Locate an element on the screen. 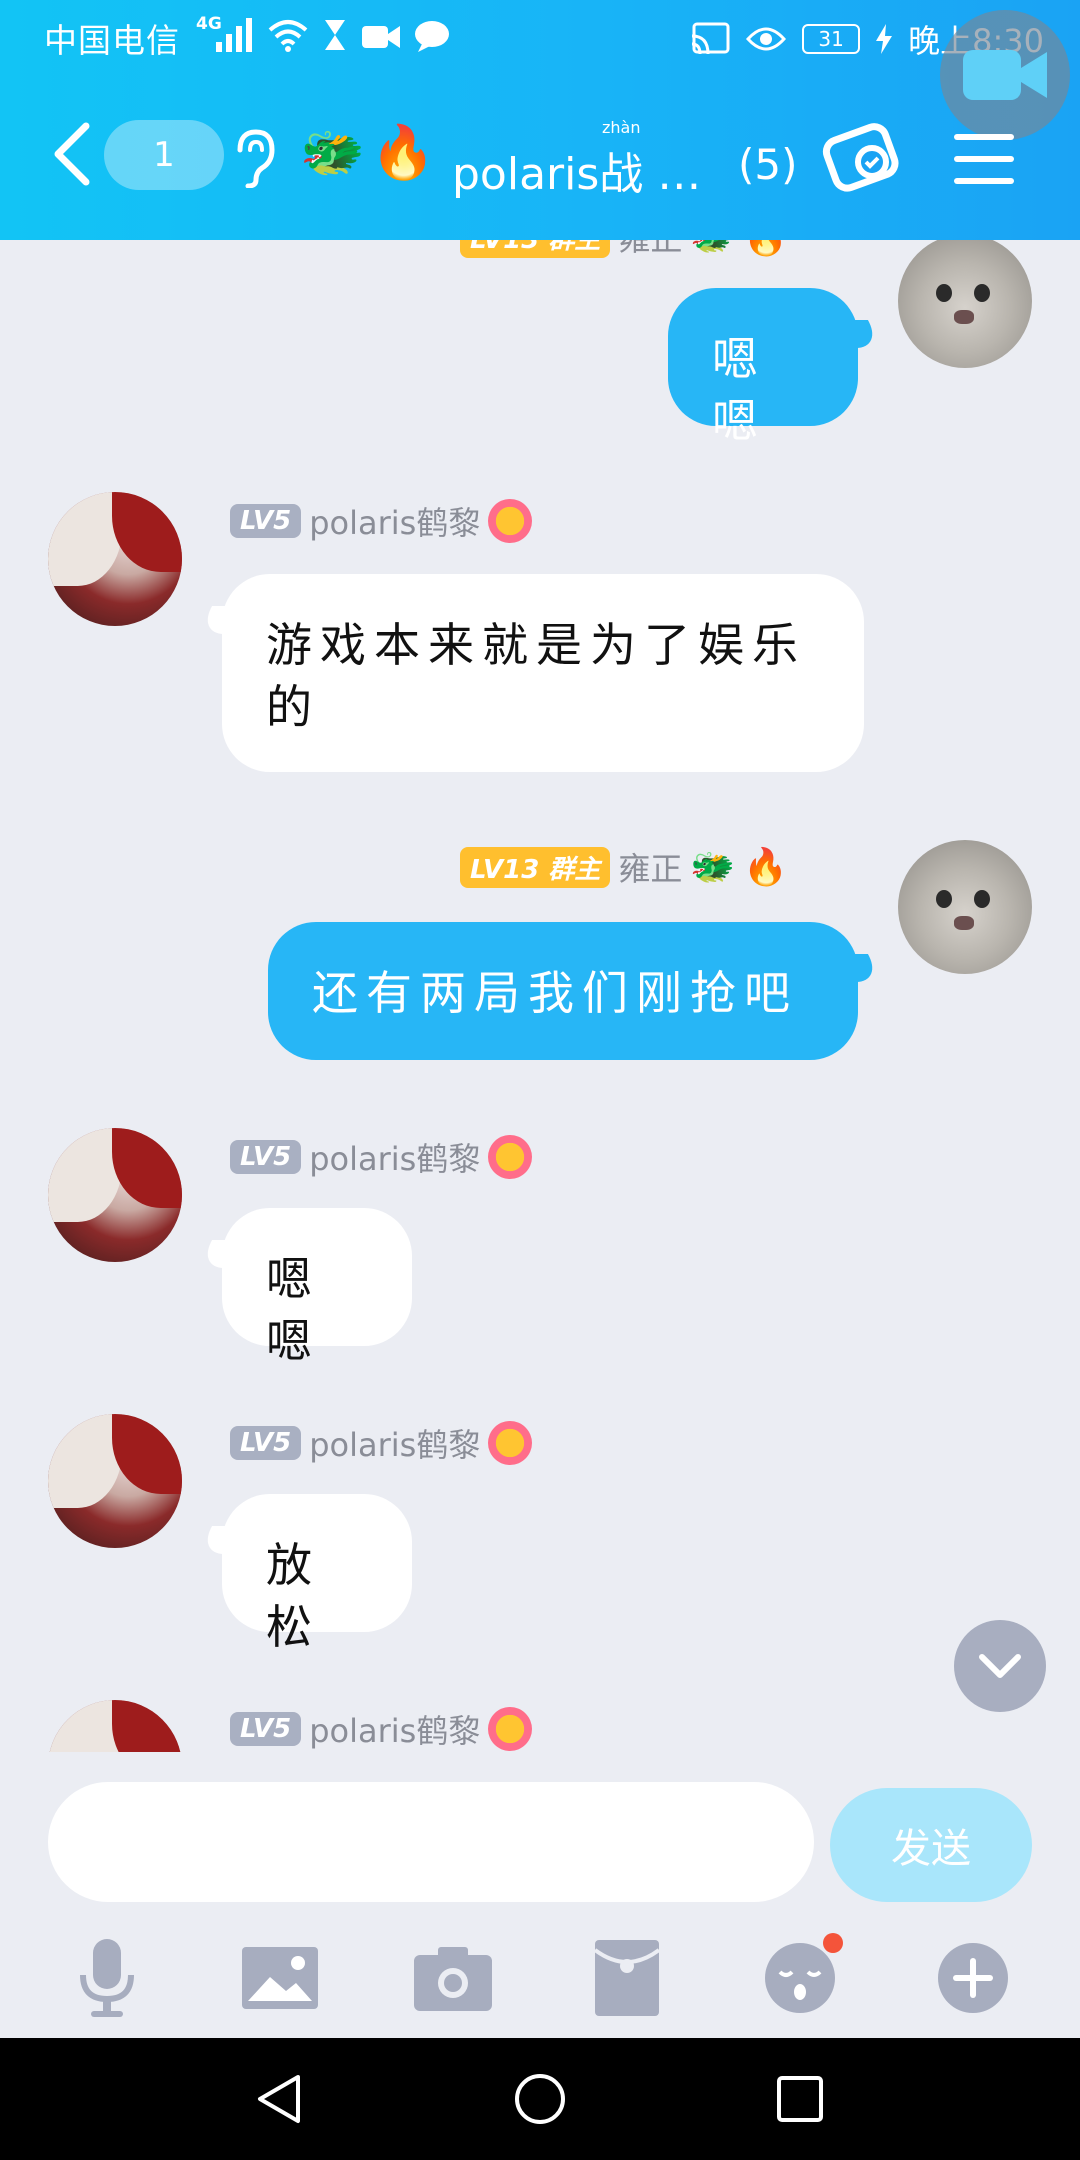 This screenshot has height=2160, width=1080. input-toolbar is located at coordinates (540, 1978).